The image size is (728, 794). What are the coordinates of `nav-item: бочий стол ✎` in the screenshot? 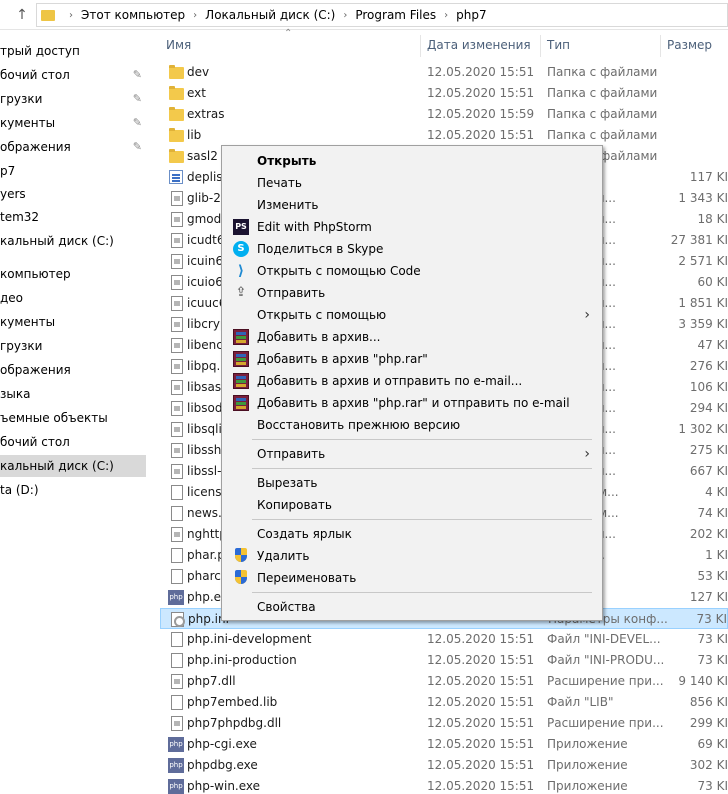 It's located at (73, 75).